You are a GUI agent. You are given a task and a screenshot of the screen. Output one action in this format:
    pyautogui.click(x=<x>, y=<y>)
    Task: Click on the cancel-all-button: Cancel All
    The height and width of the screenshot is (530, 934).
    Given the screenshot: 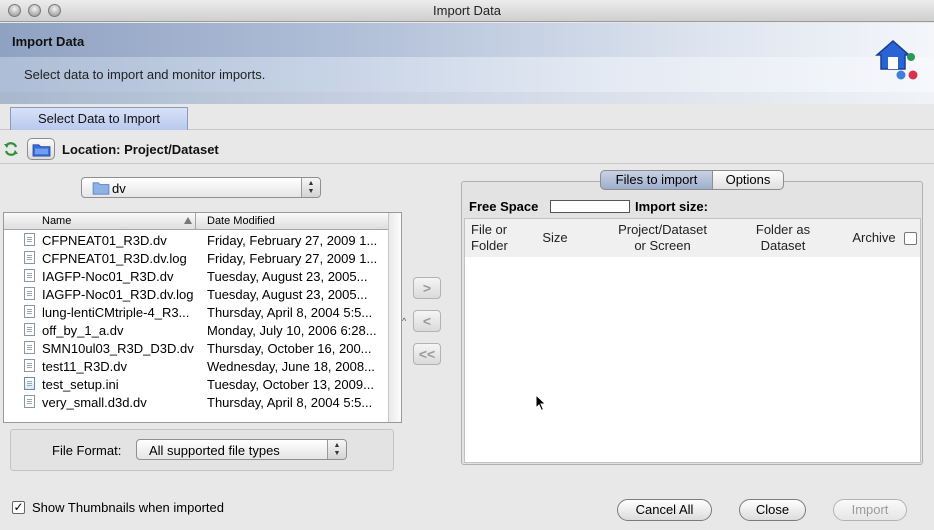 What is the action you would take?
    pyautogui.click(x=664, y=510)
    